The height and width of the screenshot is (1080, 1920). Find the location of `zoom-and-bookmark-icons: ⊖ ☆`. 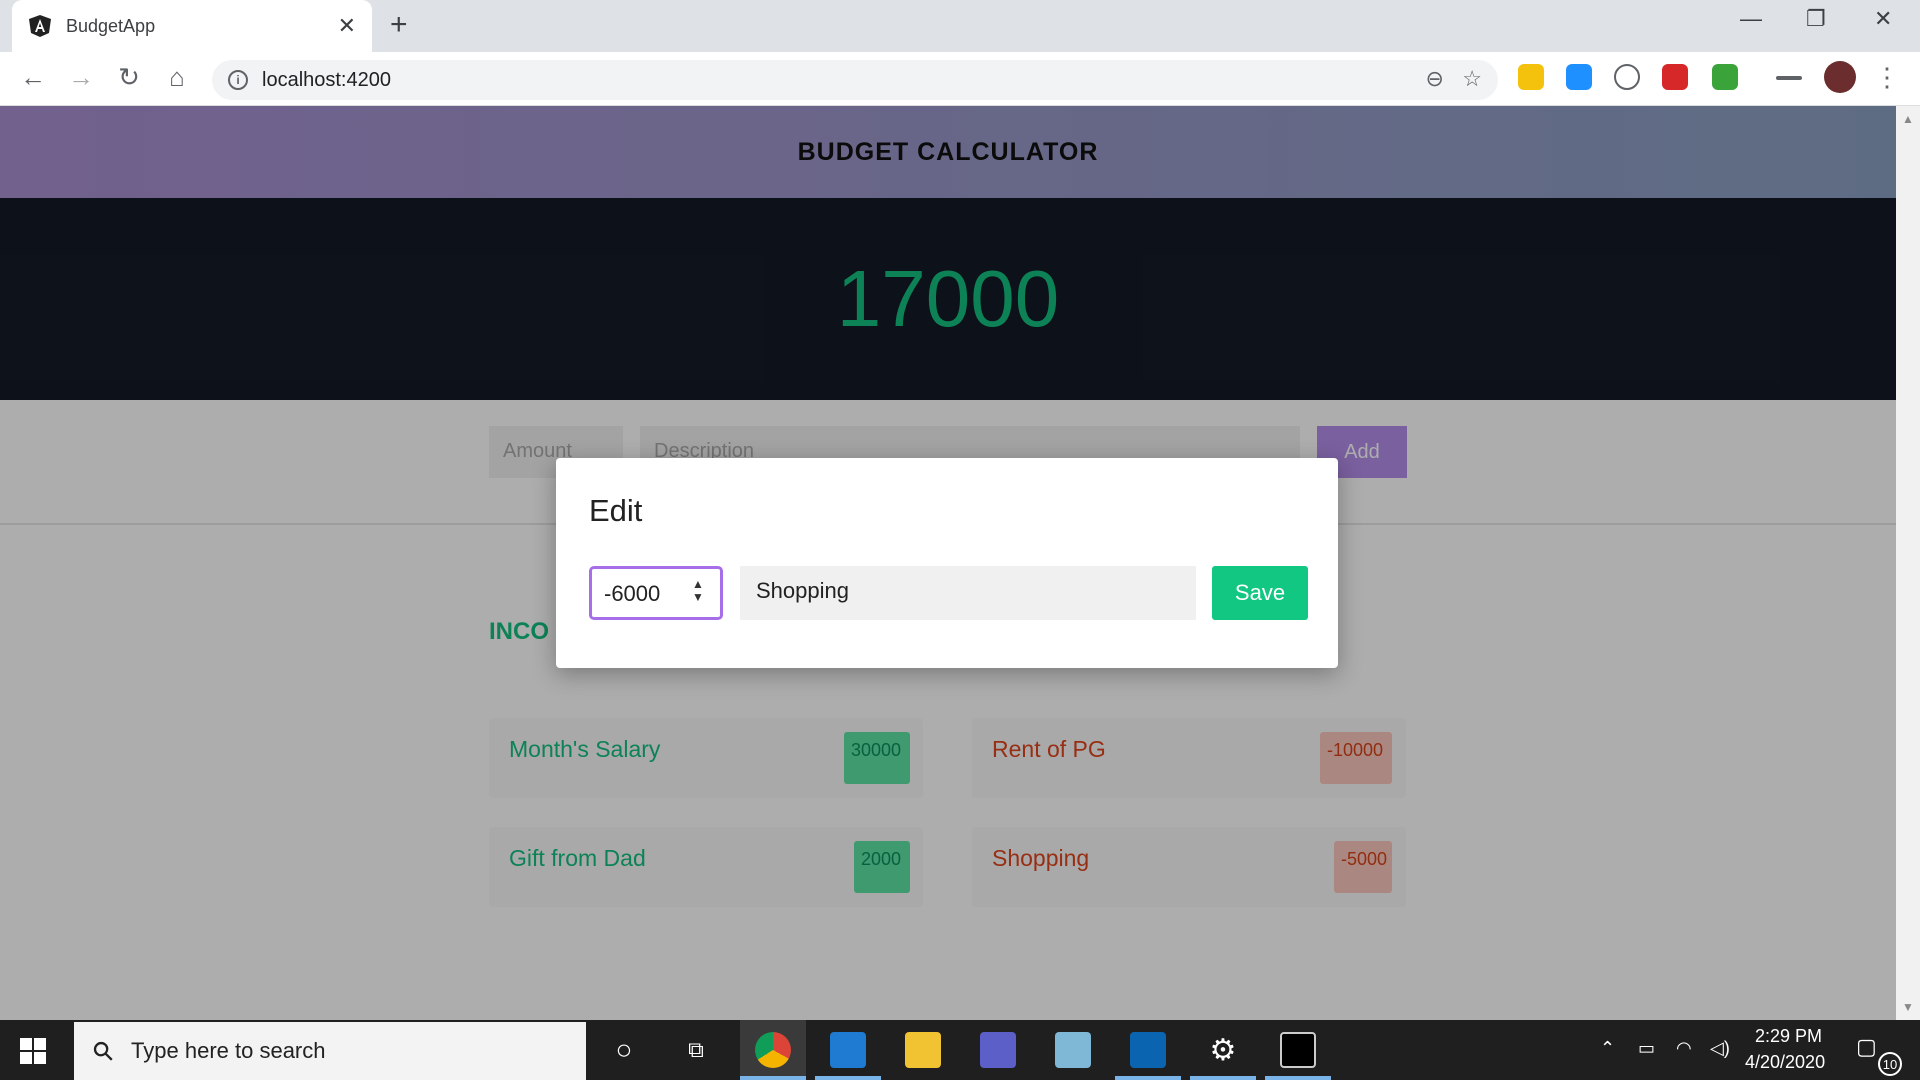

zoom-and-bookmark-icons: ⊖ ☆ is located at coordinates (1454, 79).